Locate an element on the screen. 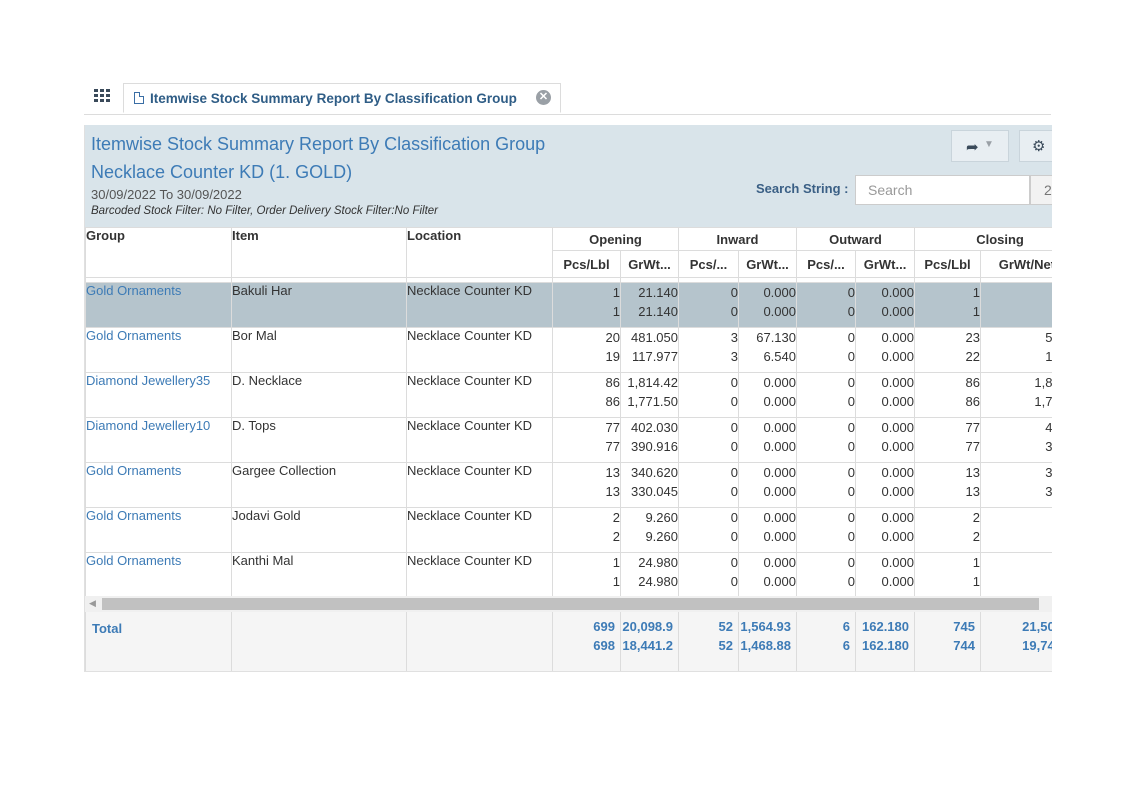 This screenshot has height=793, width=1122. value-line-primary: 86 is located at coordinates (973, 382).